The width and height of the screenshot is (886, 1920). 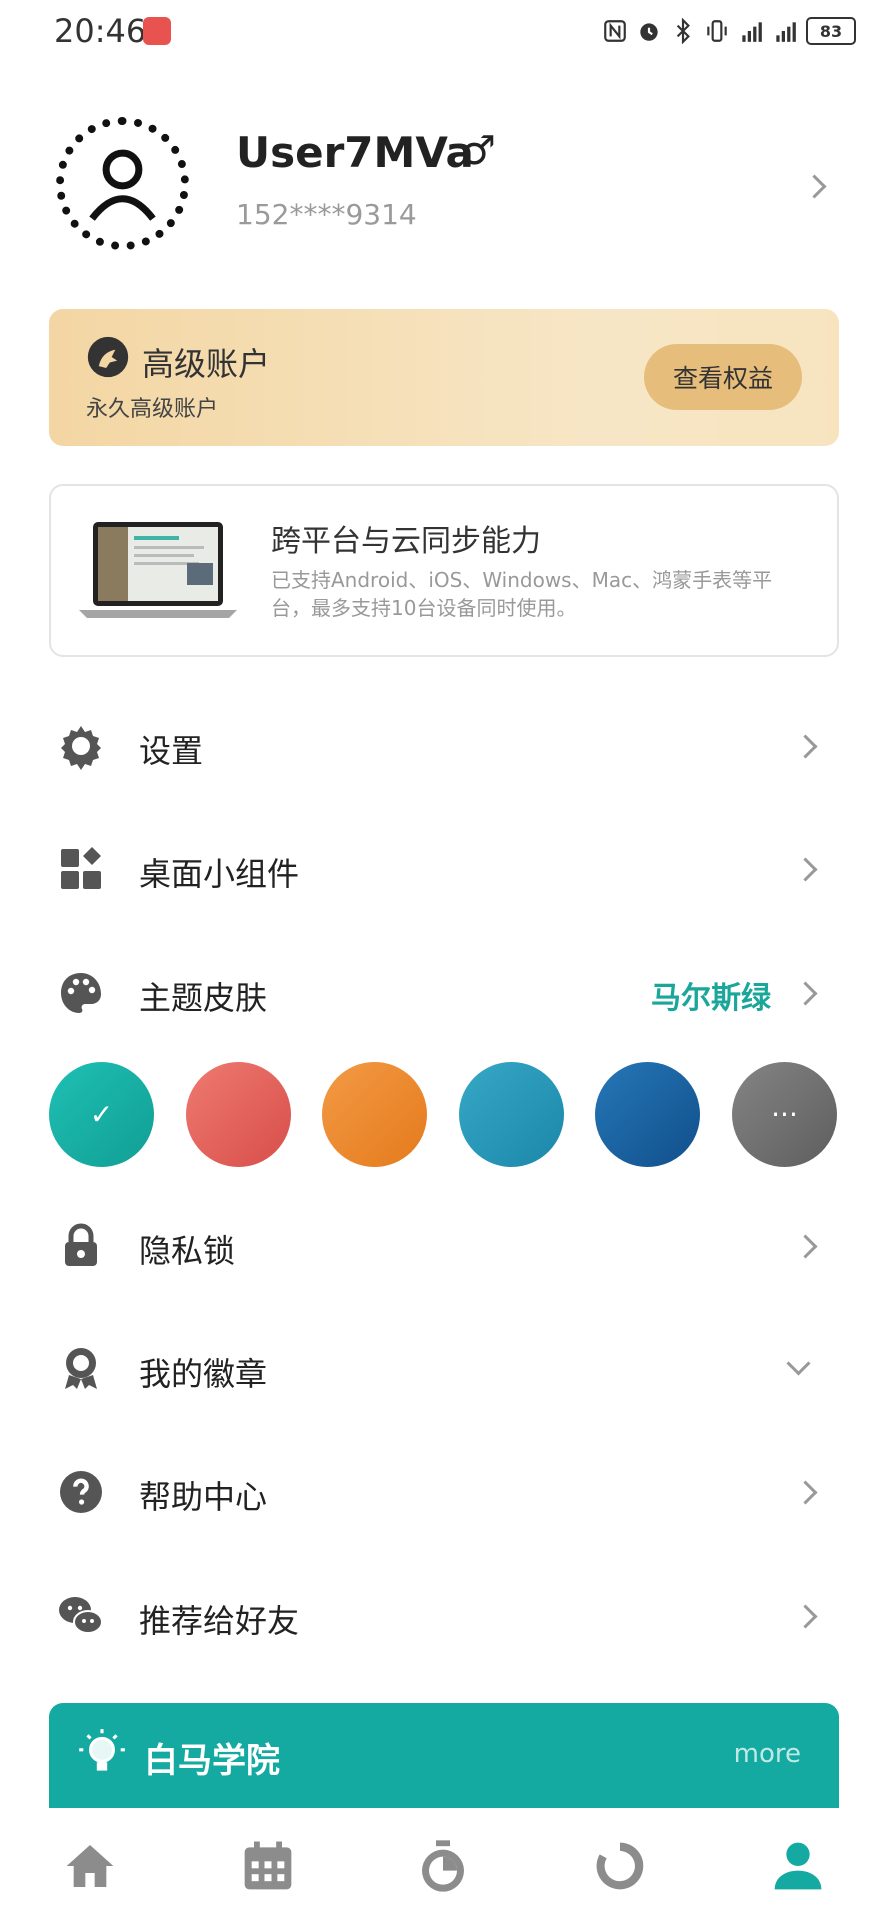 What do you see at coordinates (711, 998) in the screenshot?
I see `current-theme-value: 马尔斯绿` at bounding box center [711, 998].